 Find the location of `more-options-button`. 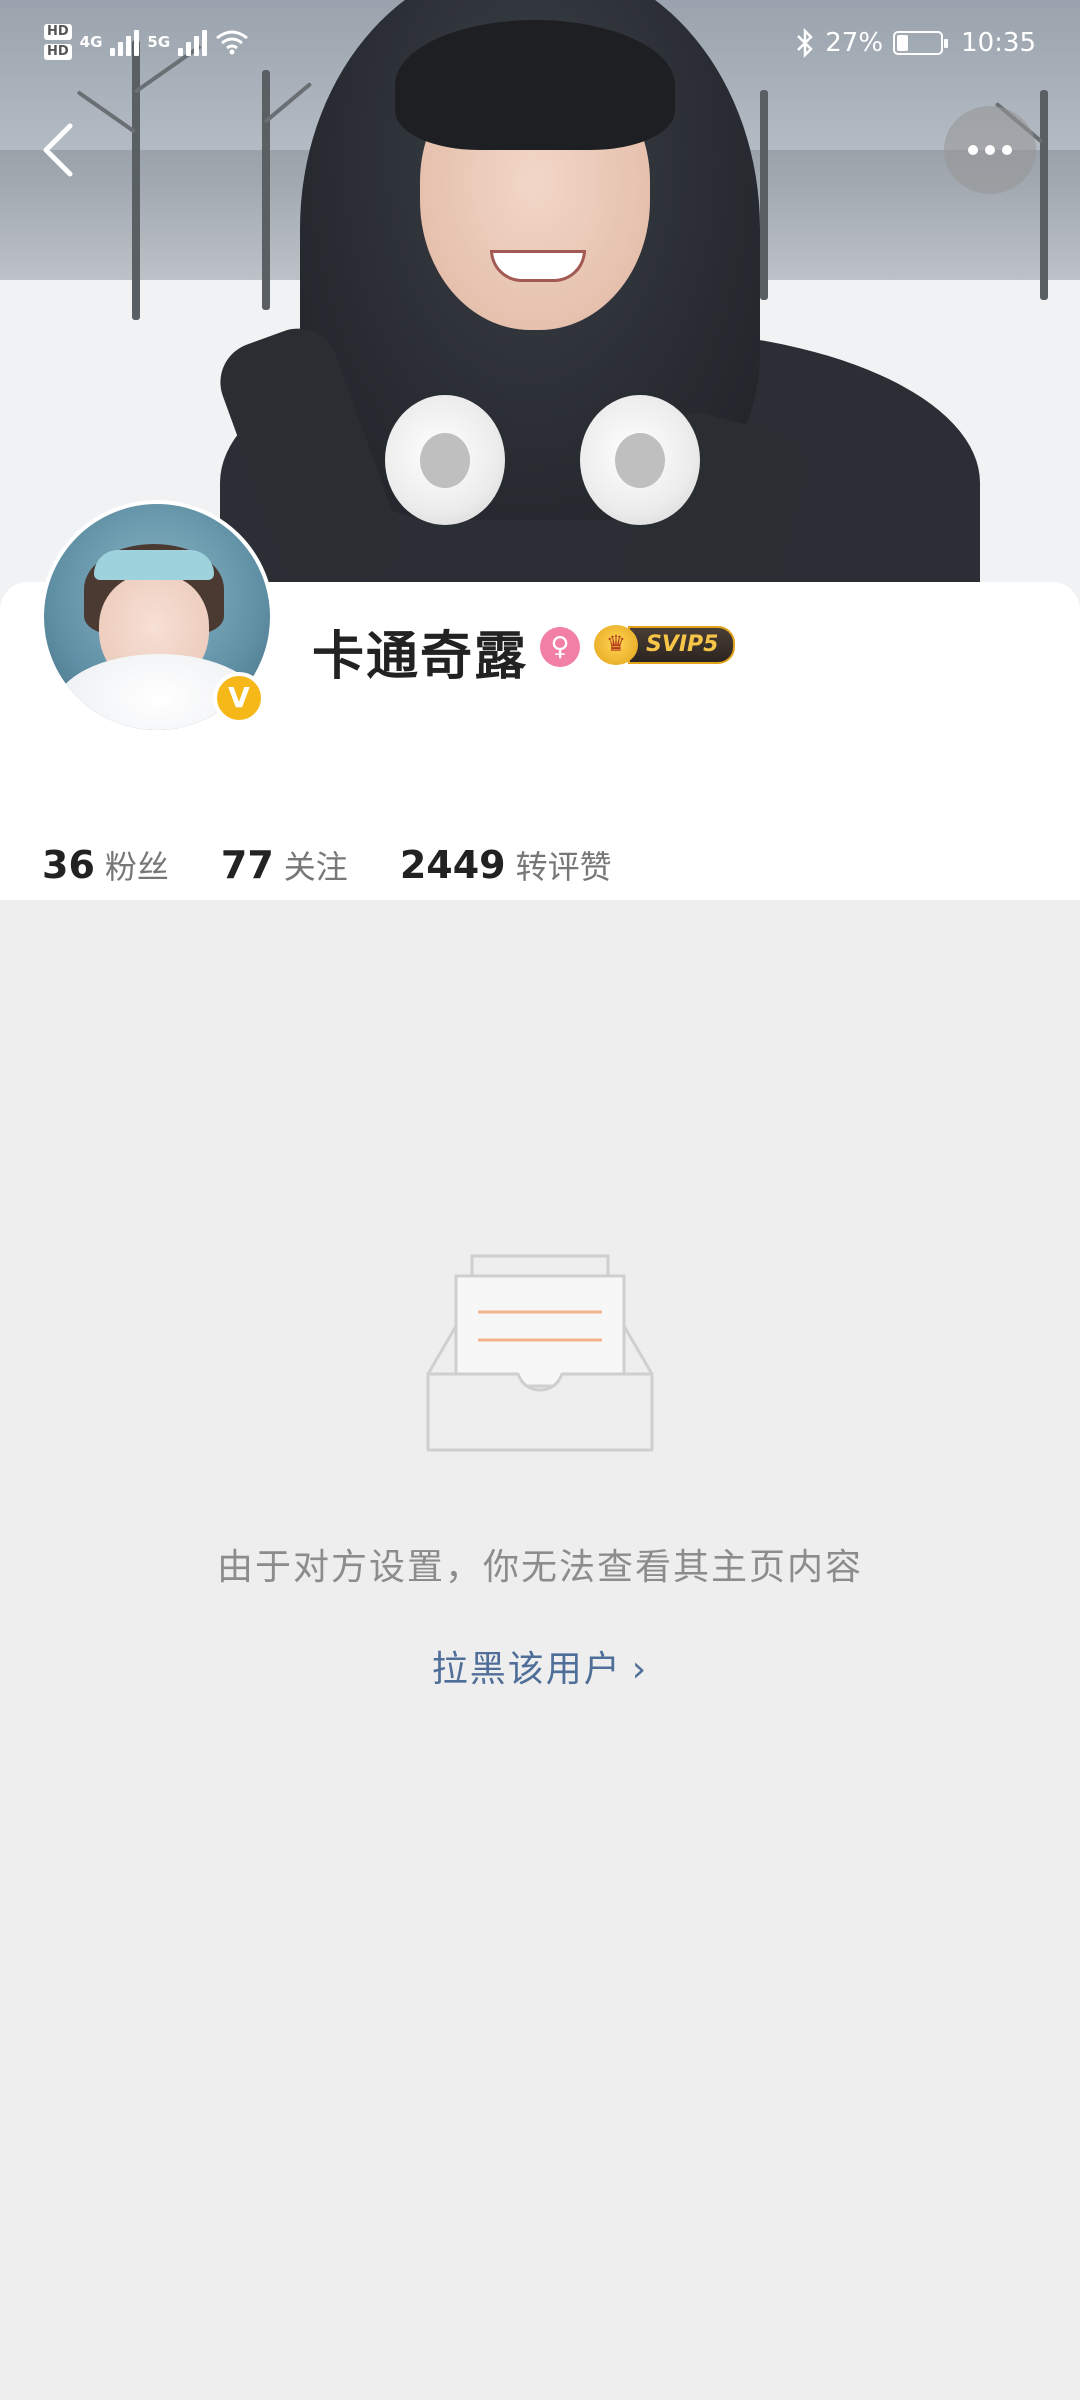

more-options-button is located at coordinates (990, 150).